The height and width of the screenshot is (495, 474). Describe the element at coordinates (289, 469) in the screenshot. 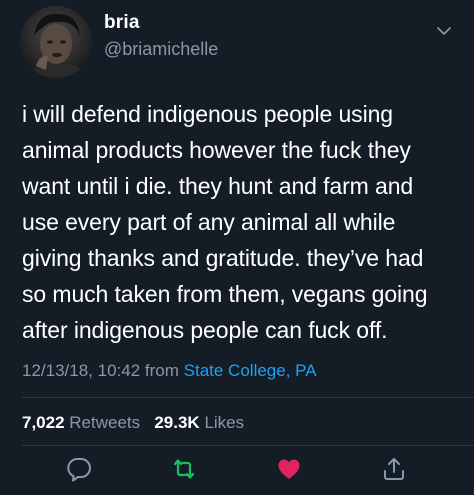

I see `heart-icon` at that location.